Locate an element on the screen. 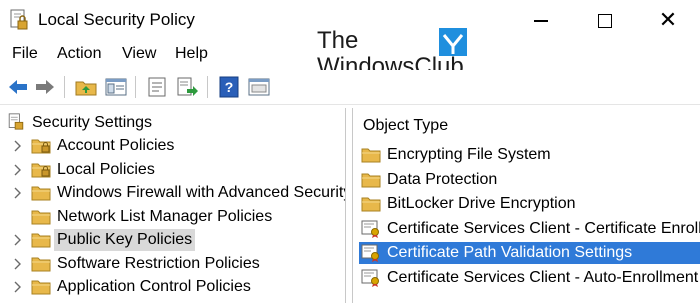 Image resolution: width=700 pixels, height=303 pixels. close-button: ✕ is located at coordinates (668, 20).